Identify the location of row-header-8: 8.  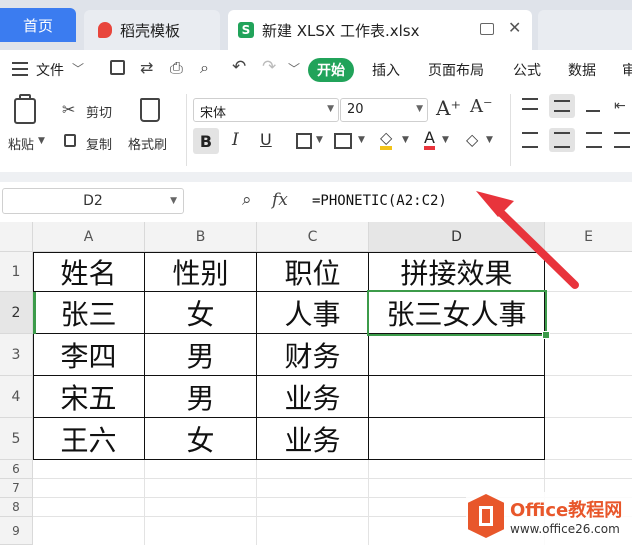
(16, 507).